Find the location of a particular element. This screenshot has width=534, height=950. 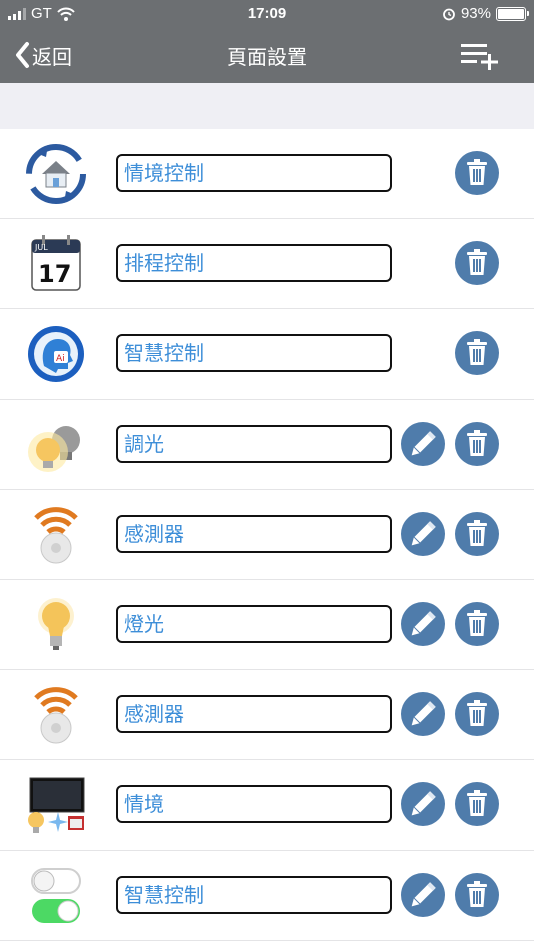

list-add-icon is located at coordinates (479, 57).